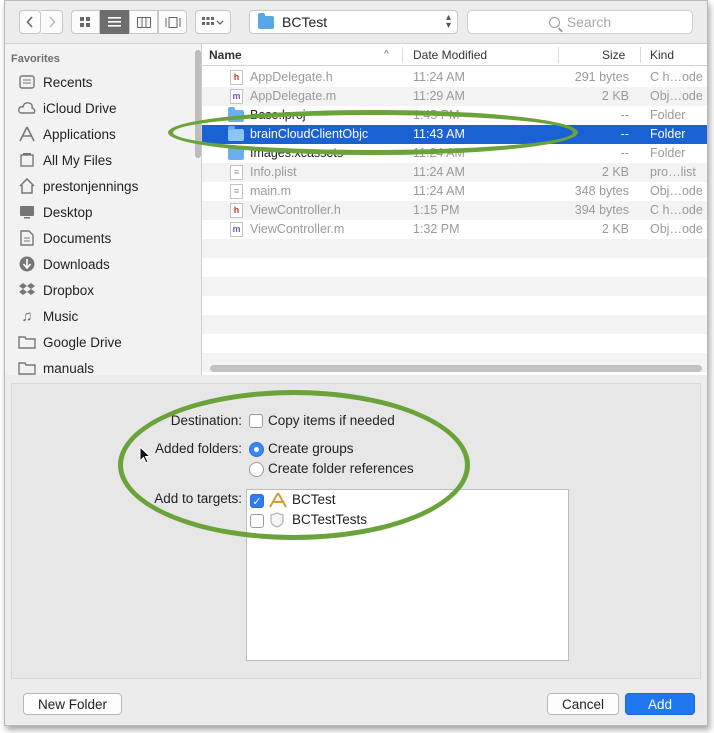 Image resolution: width=714 pixels, height=733 pixels. Describe the element at coordinates (27, 212) in the screenshot. I see `desktop-icon` at that location.